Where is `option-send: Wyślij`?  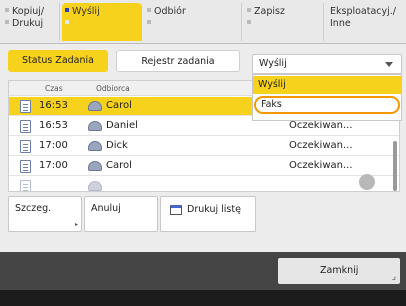
option-send: Wyślij is located at coordinates (327, 85).